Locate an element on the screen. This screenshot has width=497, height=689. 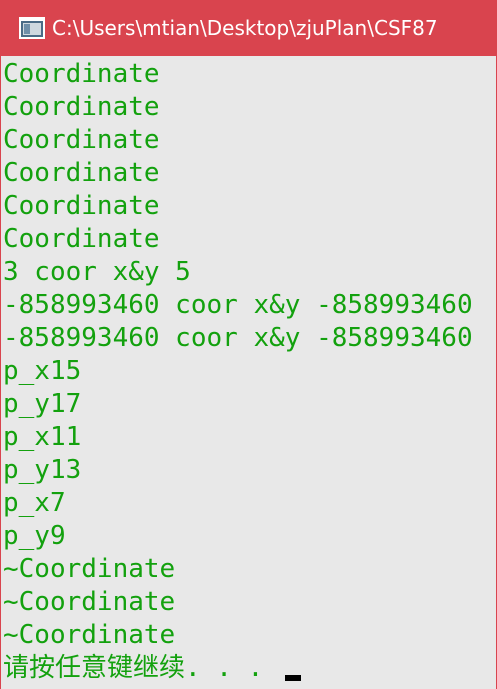
window-title: C:\Users\mtian\Desktop\zjuPlan\CSF87 is located at coordinates (245, 28).